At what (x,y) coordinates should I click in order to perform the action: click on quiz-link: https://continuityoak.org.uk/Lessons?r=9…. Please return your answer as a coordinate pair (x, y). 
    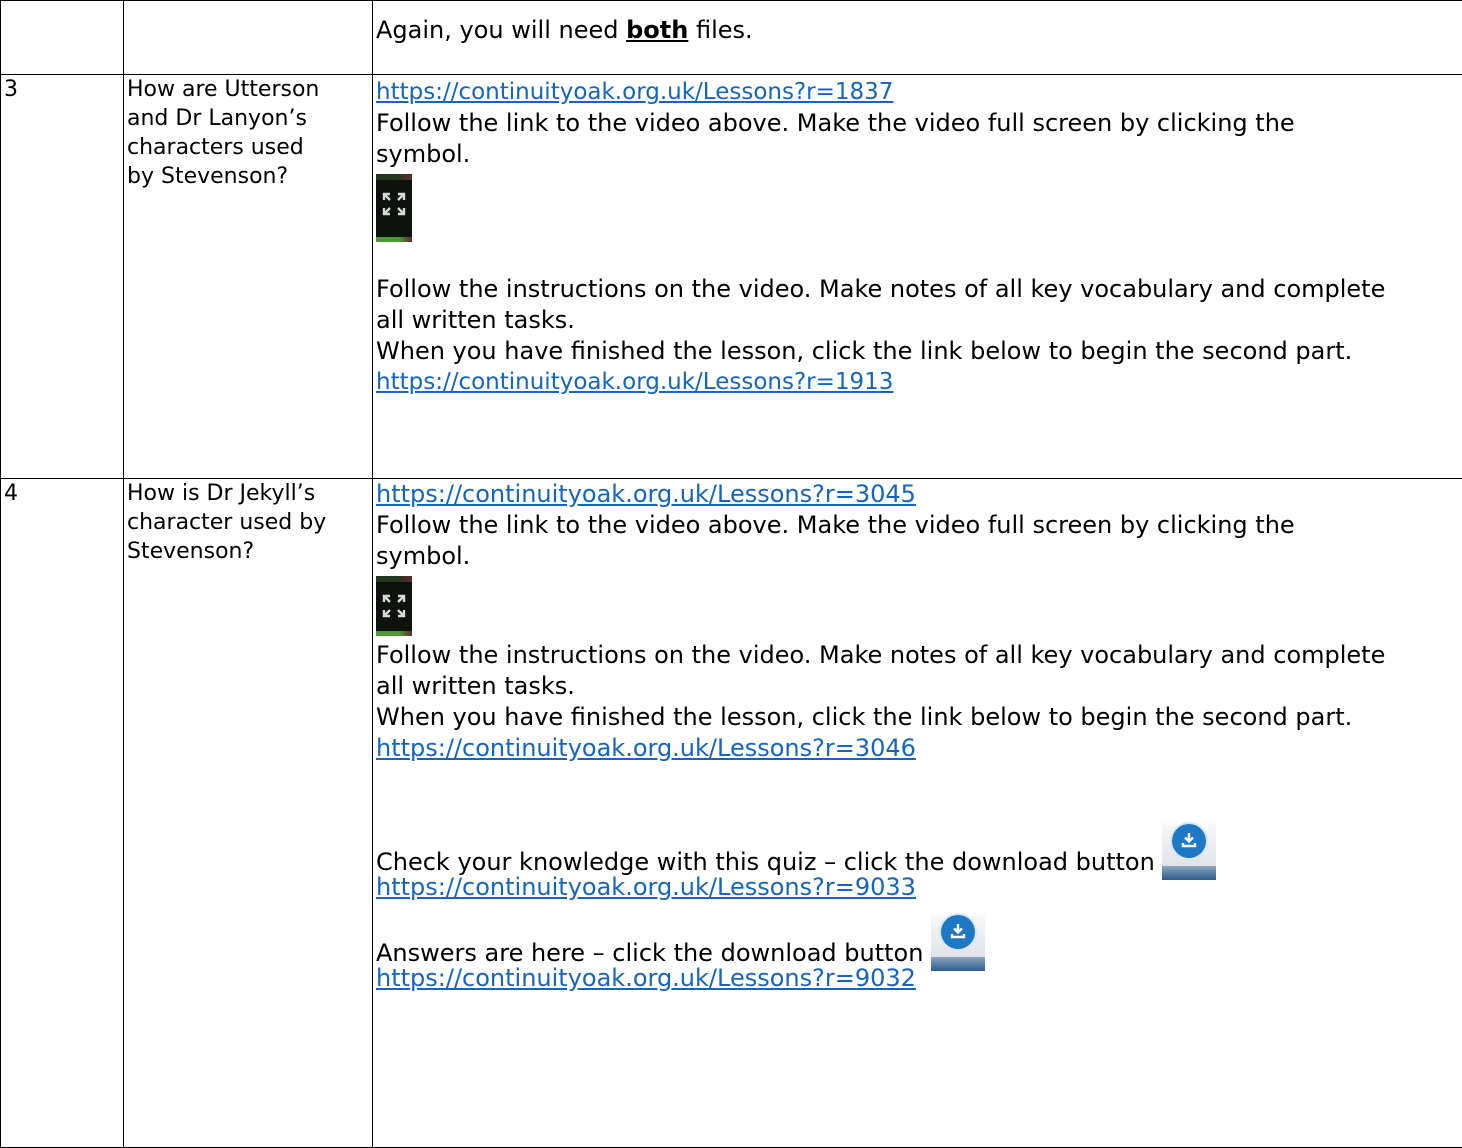
    Looking at the image, I should click on (919, 887).